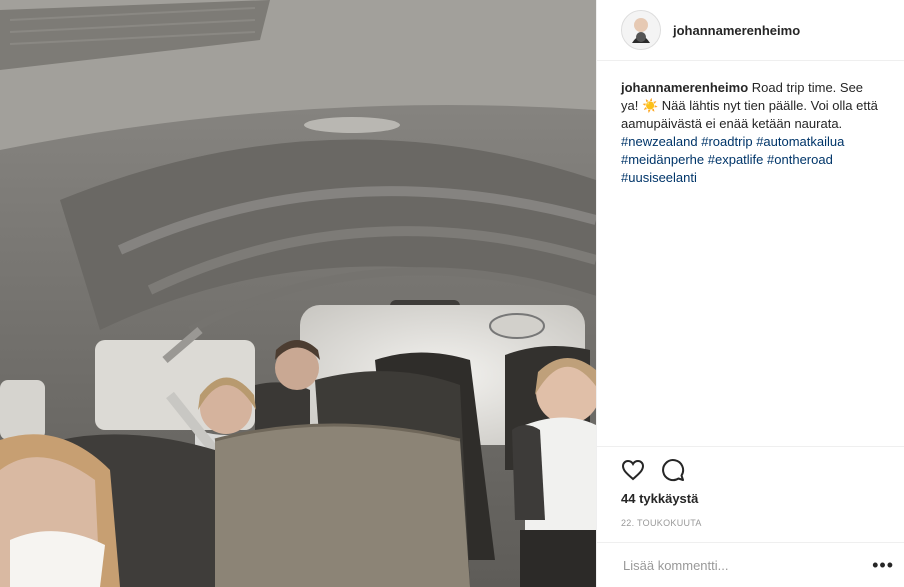  I want to click on caption-username: johannamerenheimo, so click(684, 87).